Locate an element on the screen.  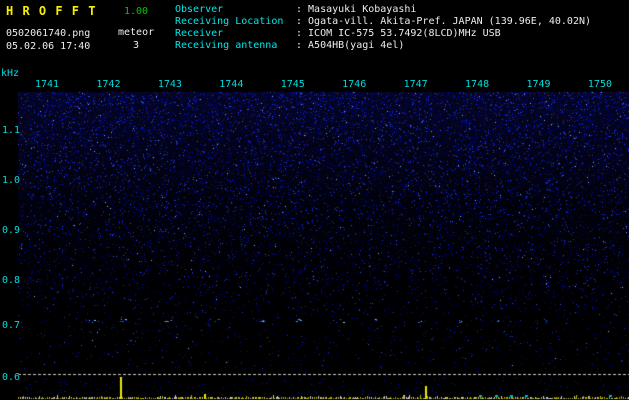
info-value: : Masayuki Kobayashi is located at coordinates (356, 9).